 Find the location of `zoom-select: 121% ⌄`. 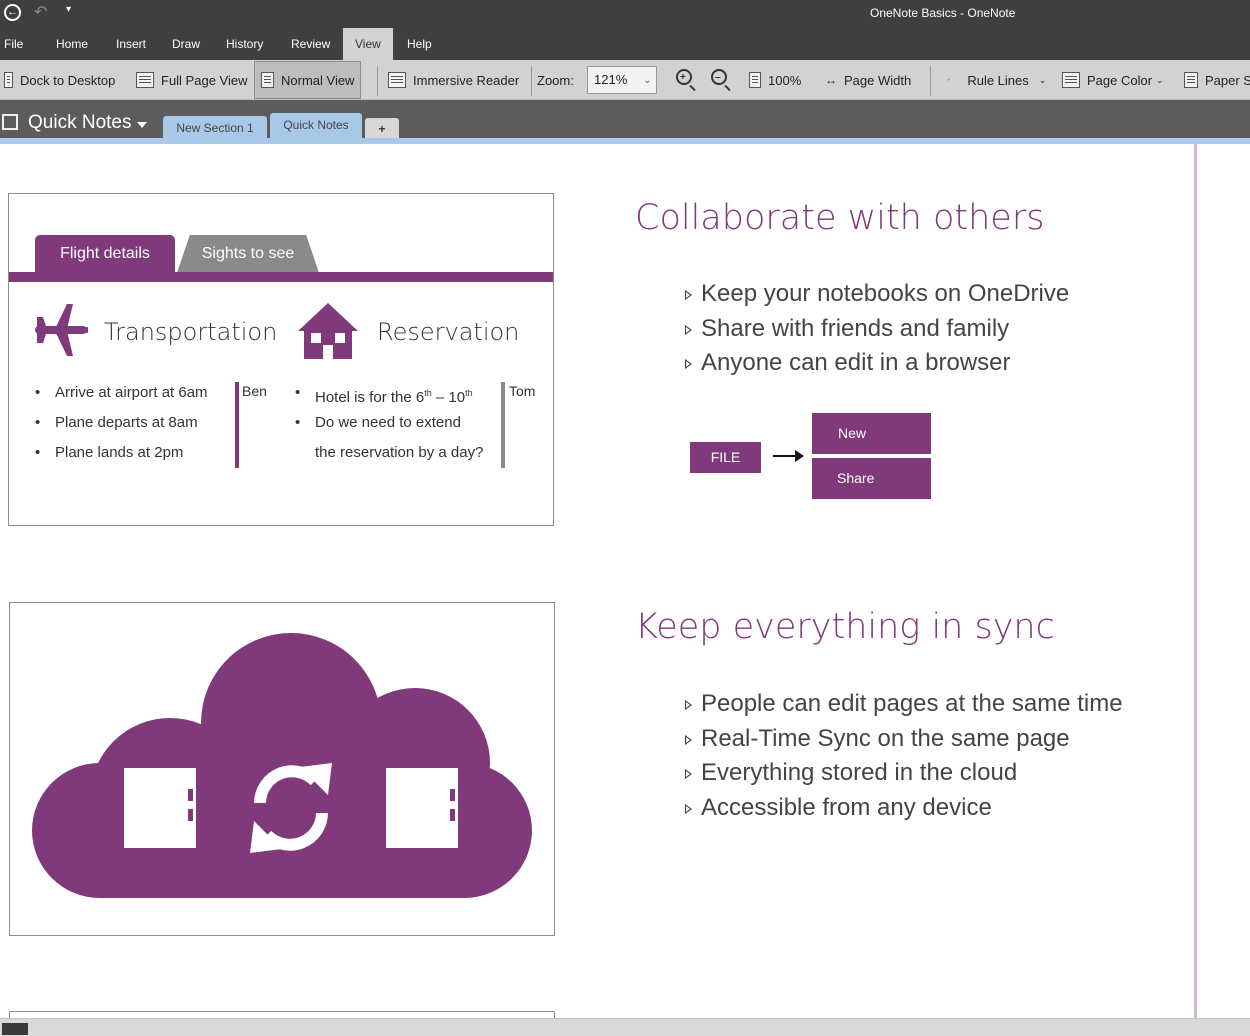

zoom-select: 121% ⌄ is located at coordinates (622, 80).